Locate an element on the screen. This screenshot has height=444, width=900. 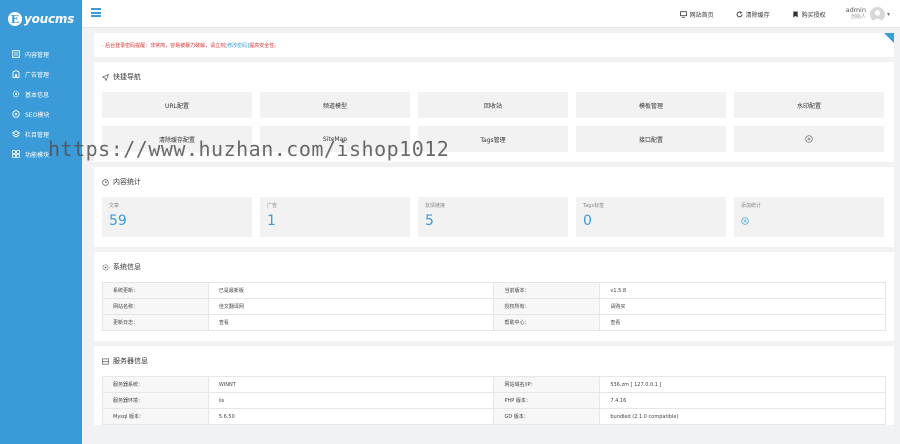
sidebar-item-seo: SEO模块 is located at coordinates (41, 114).